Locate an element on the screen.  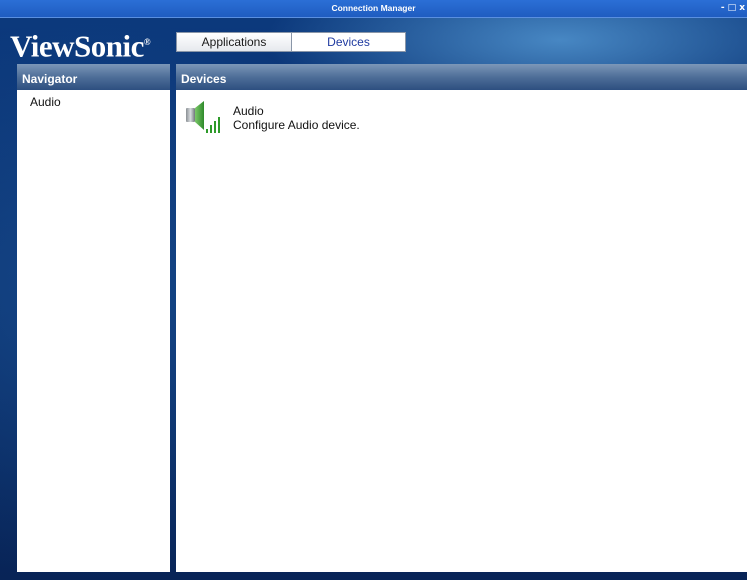
tab-bar: Applications Devices is located at coordinates (291, 42).